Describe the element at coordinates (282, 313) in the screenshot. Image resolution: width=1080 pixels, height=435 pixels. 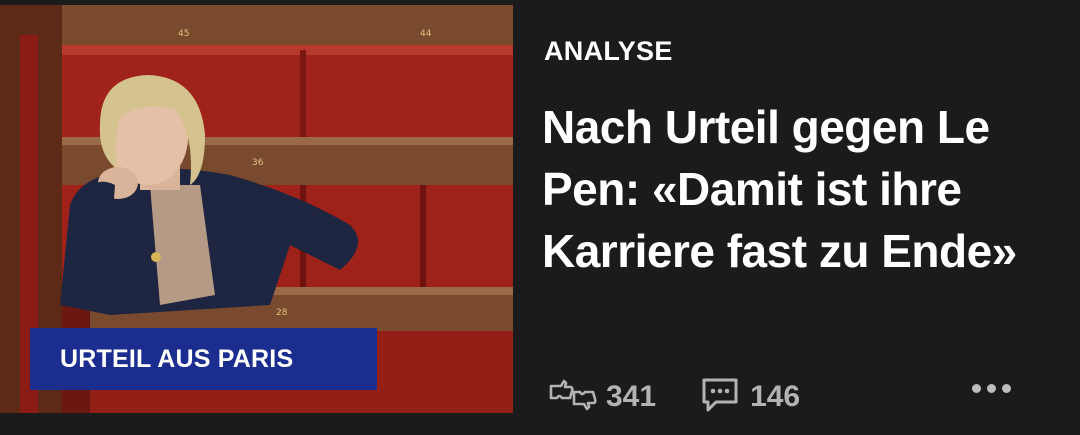
I see `svg-text: 28` at that location.